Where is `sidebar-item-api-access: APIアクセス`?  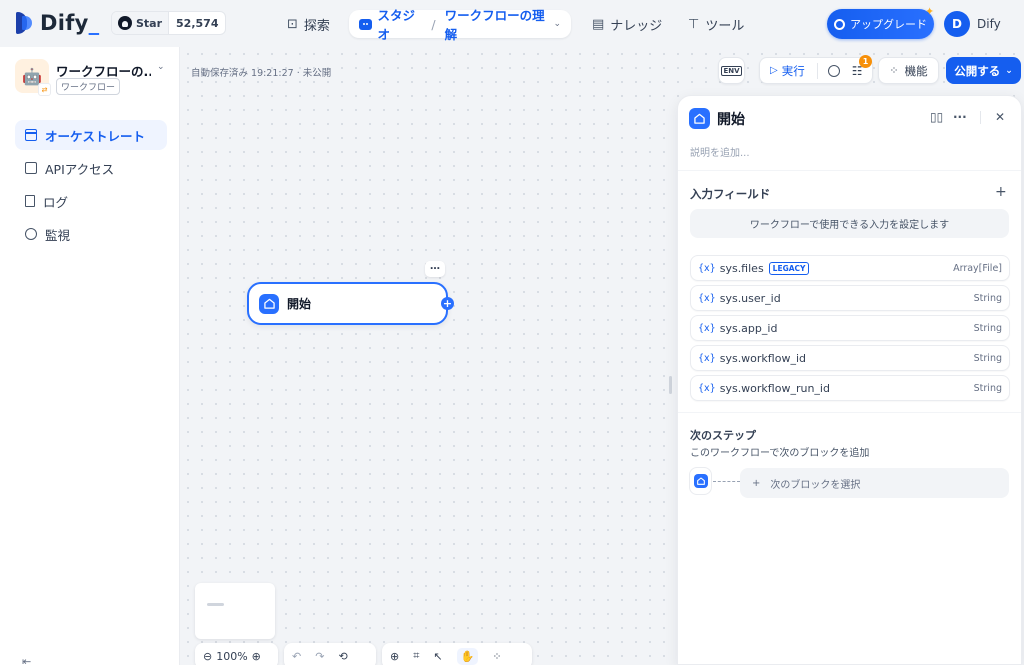 sidebar-item-api-access: APIアクセス is located at coordinates (91, 168).